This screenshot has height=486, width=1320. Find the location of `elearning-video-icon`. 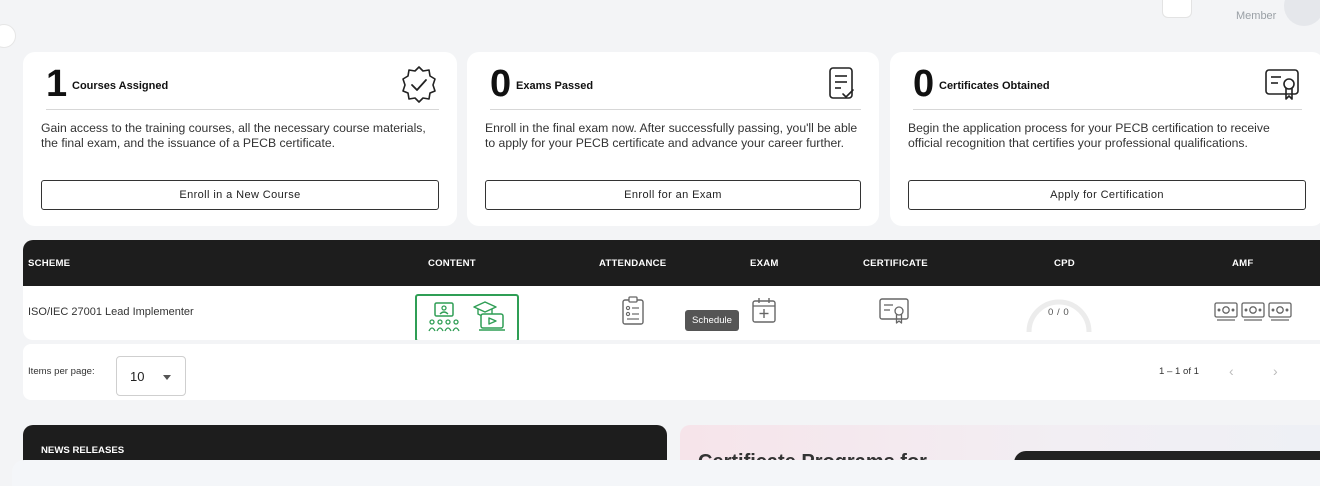

elearning-video-icon is located at coordinates (489, 316).